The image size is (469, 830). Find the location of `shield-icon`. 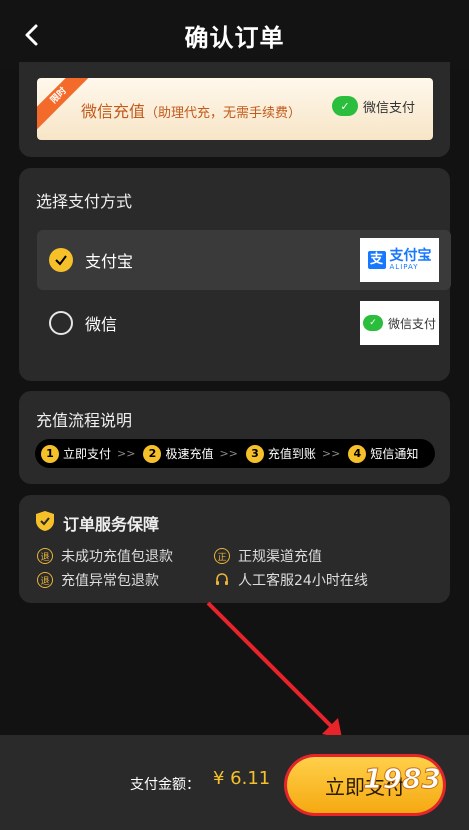

shield-icon is located at coordinates (45, 521).